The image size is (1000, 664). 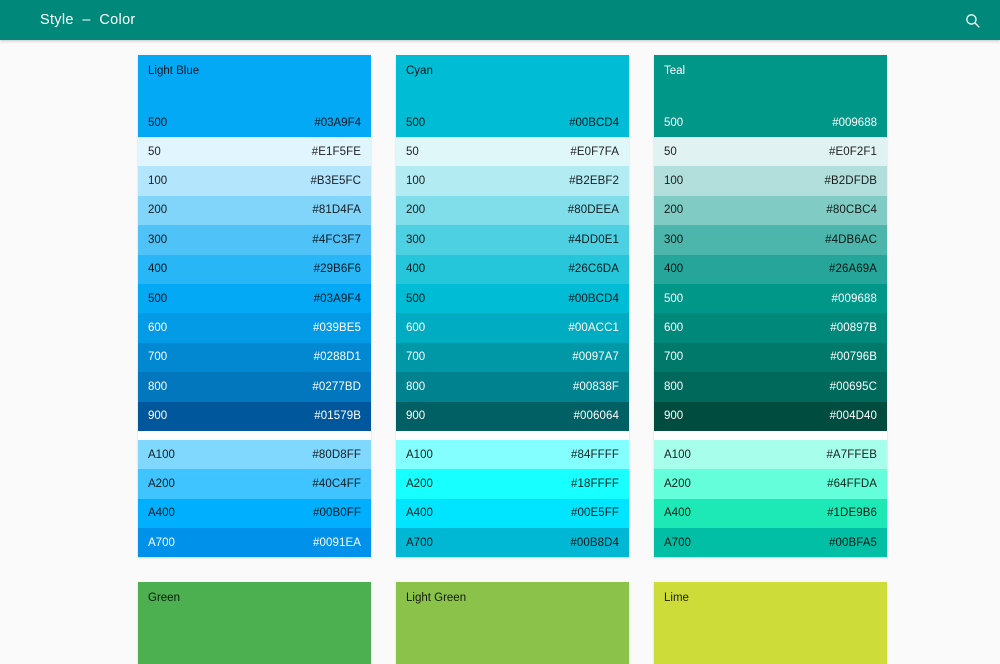 What do you see at coordinates (677, 483) in the screenshot?
I see `shade-label: A200` at bounding box center [677, 483].